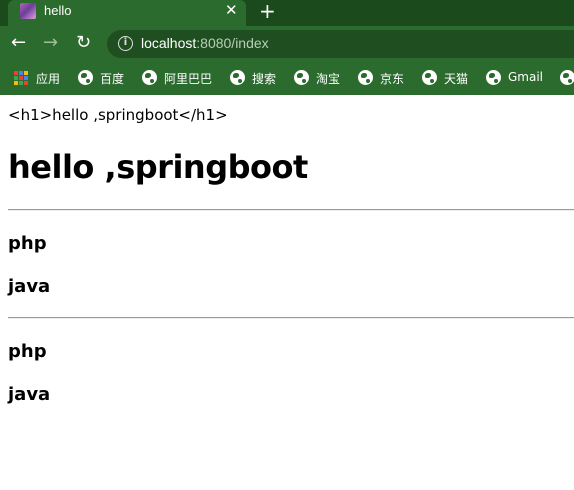 This screenshot has width=574, height=490. What do you see at coordinates (169, 43) in the screenshot?
I see `url-host: localhost` at bounding box center [169, 43].